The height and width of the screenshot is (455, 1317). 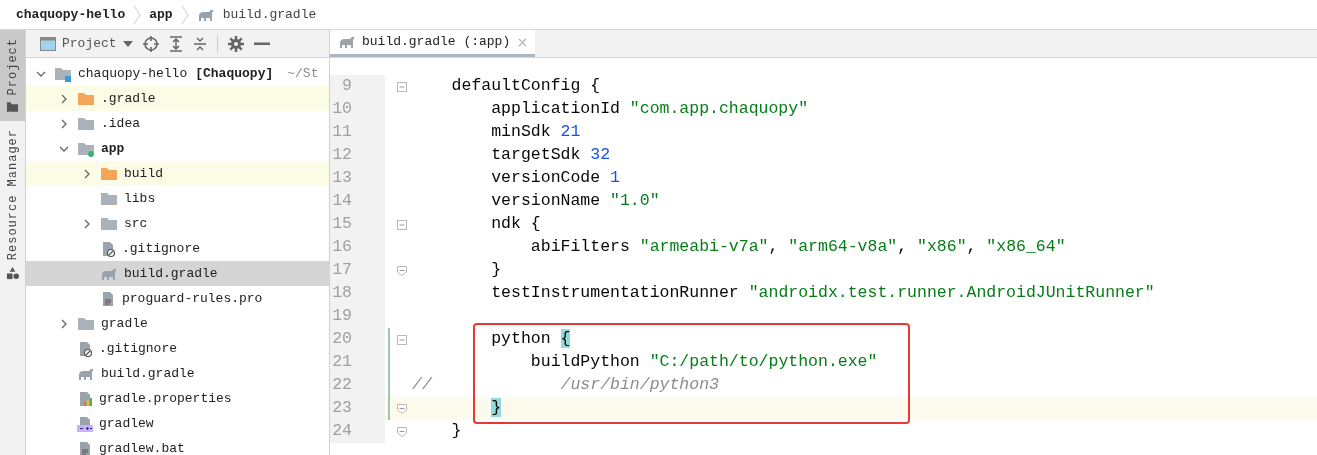 What do you see at coordinates (177, 323) in the screenshot?
I see `tree-item: gradle` at bounding box center [177, 323].